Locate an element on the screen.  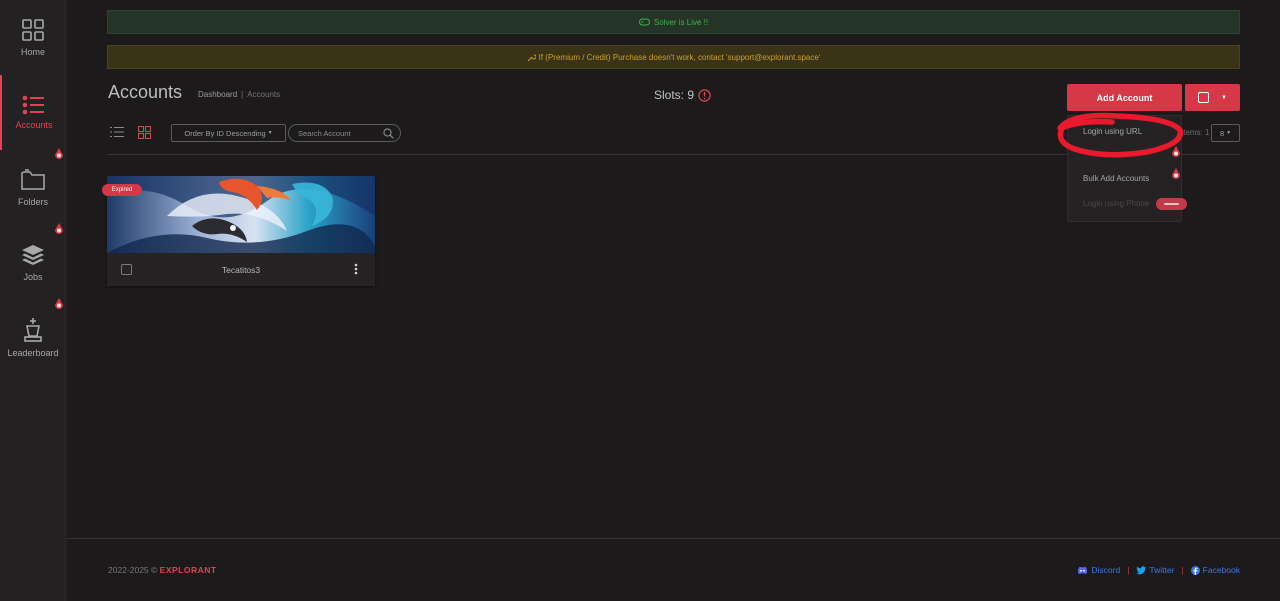
search-placeholder: Search Account is located at coordinates (324, 133).